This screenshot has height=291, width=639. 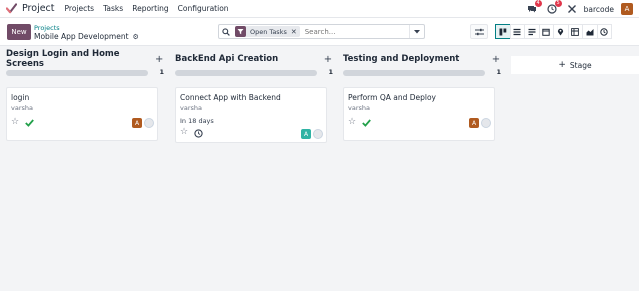 I want to click on view-switcher, so click(x=567, y=31).